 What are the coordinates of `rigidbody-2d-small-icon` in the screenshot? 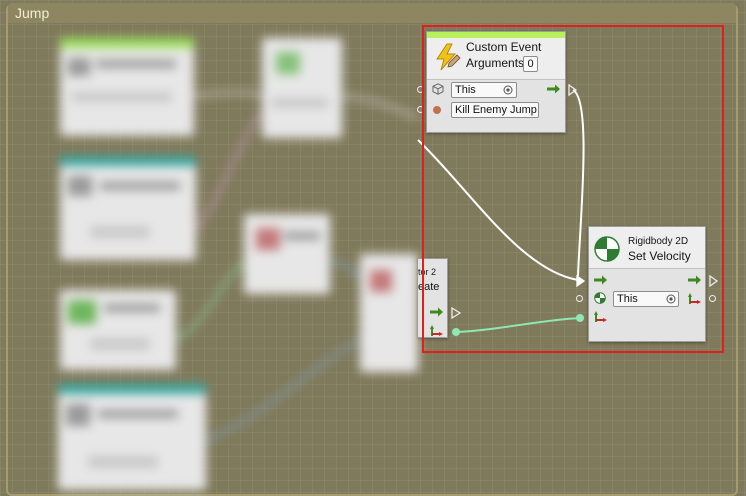 It's located at (600, 298).